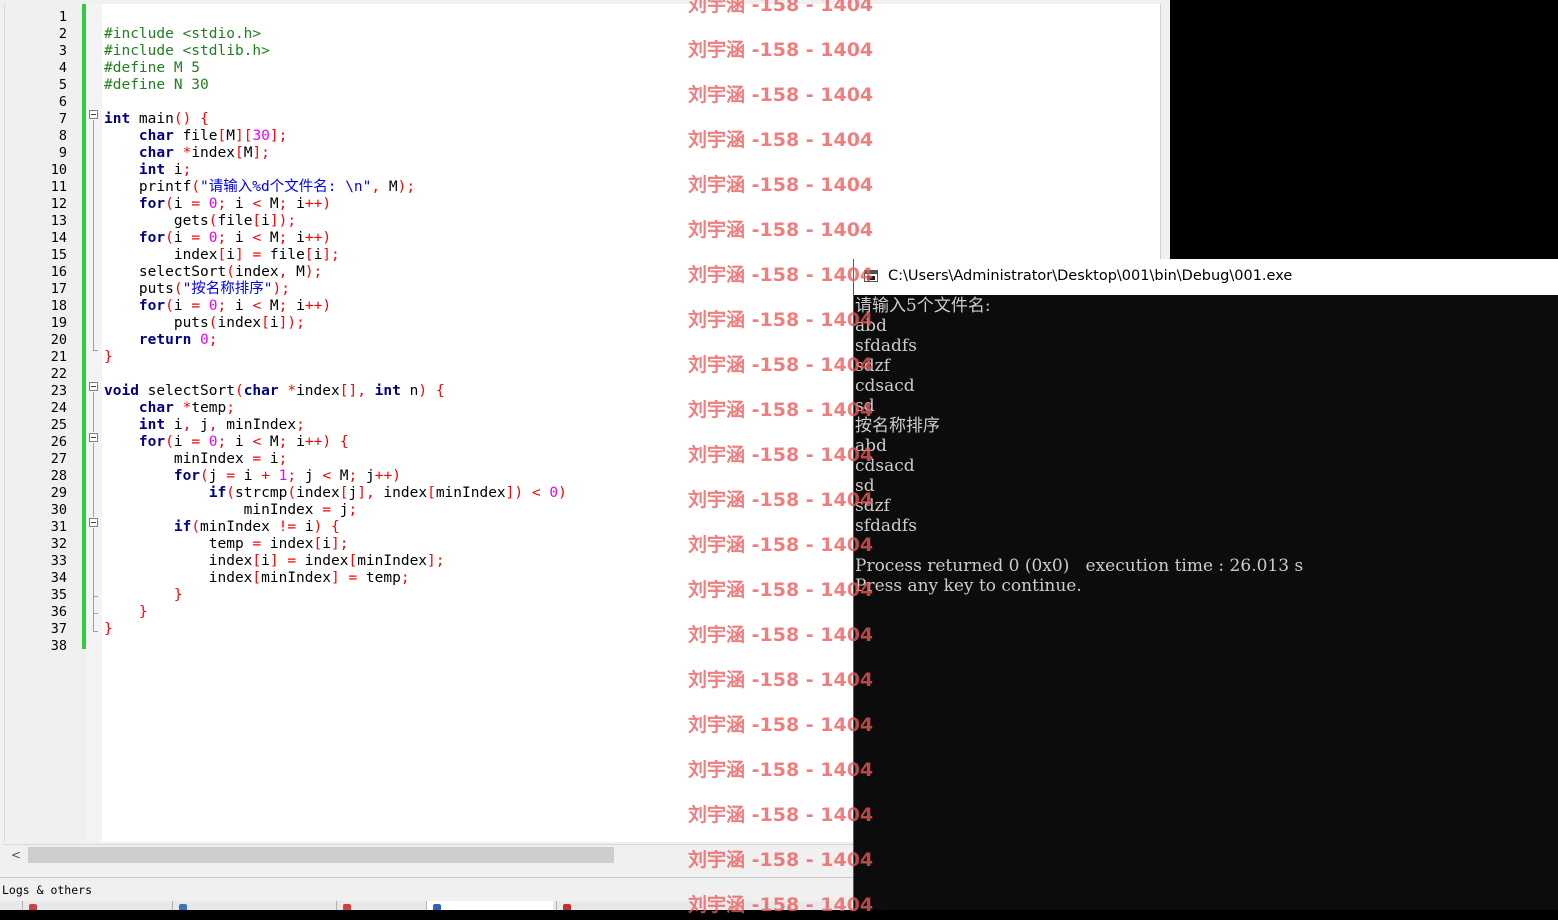 This screenshot has height=920, width=1558. What do you see at coordinates (62, 51) in the screenshot?
I see `line-number: 3` at bounding box center [62, 51].